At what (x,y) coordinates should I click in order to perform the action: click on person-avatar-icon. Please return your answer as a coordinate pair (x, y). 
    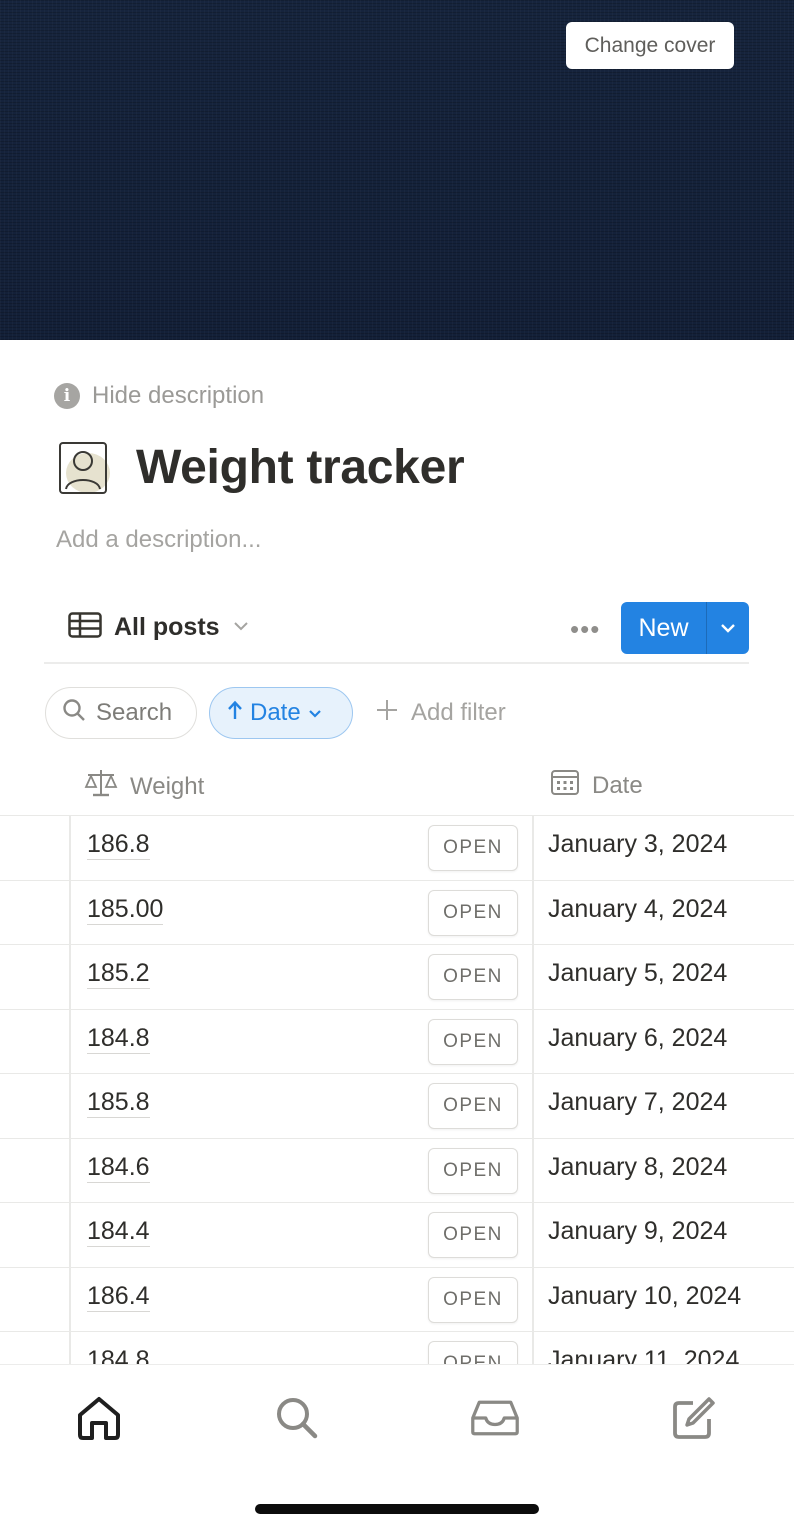
    Looking at the image, I should click on (84, 468).